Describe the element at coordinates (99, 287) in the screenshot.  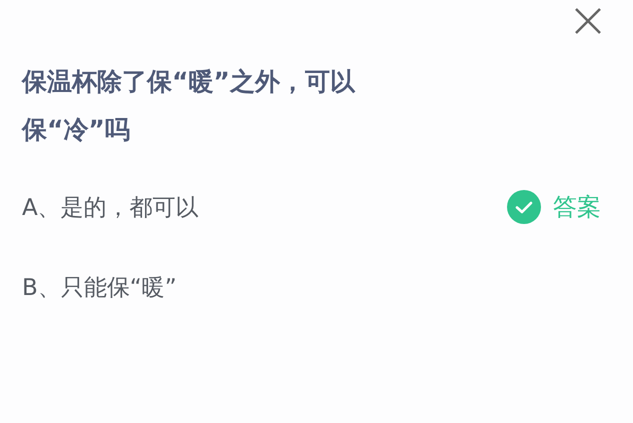
I see `option-text: B、只能保“暖”` at that location.